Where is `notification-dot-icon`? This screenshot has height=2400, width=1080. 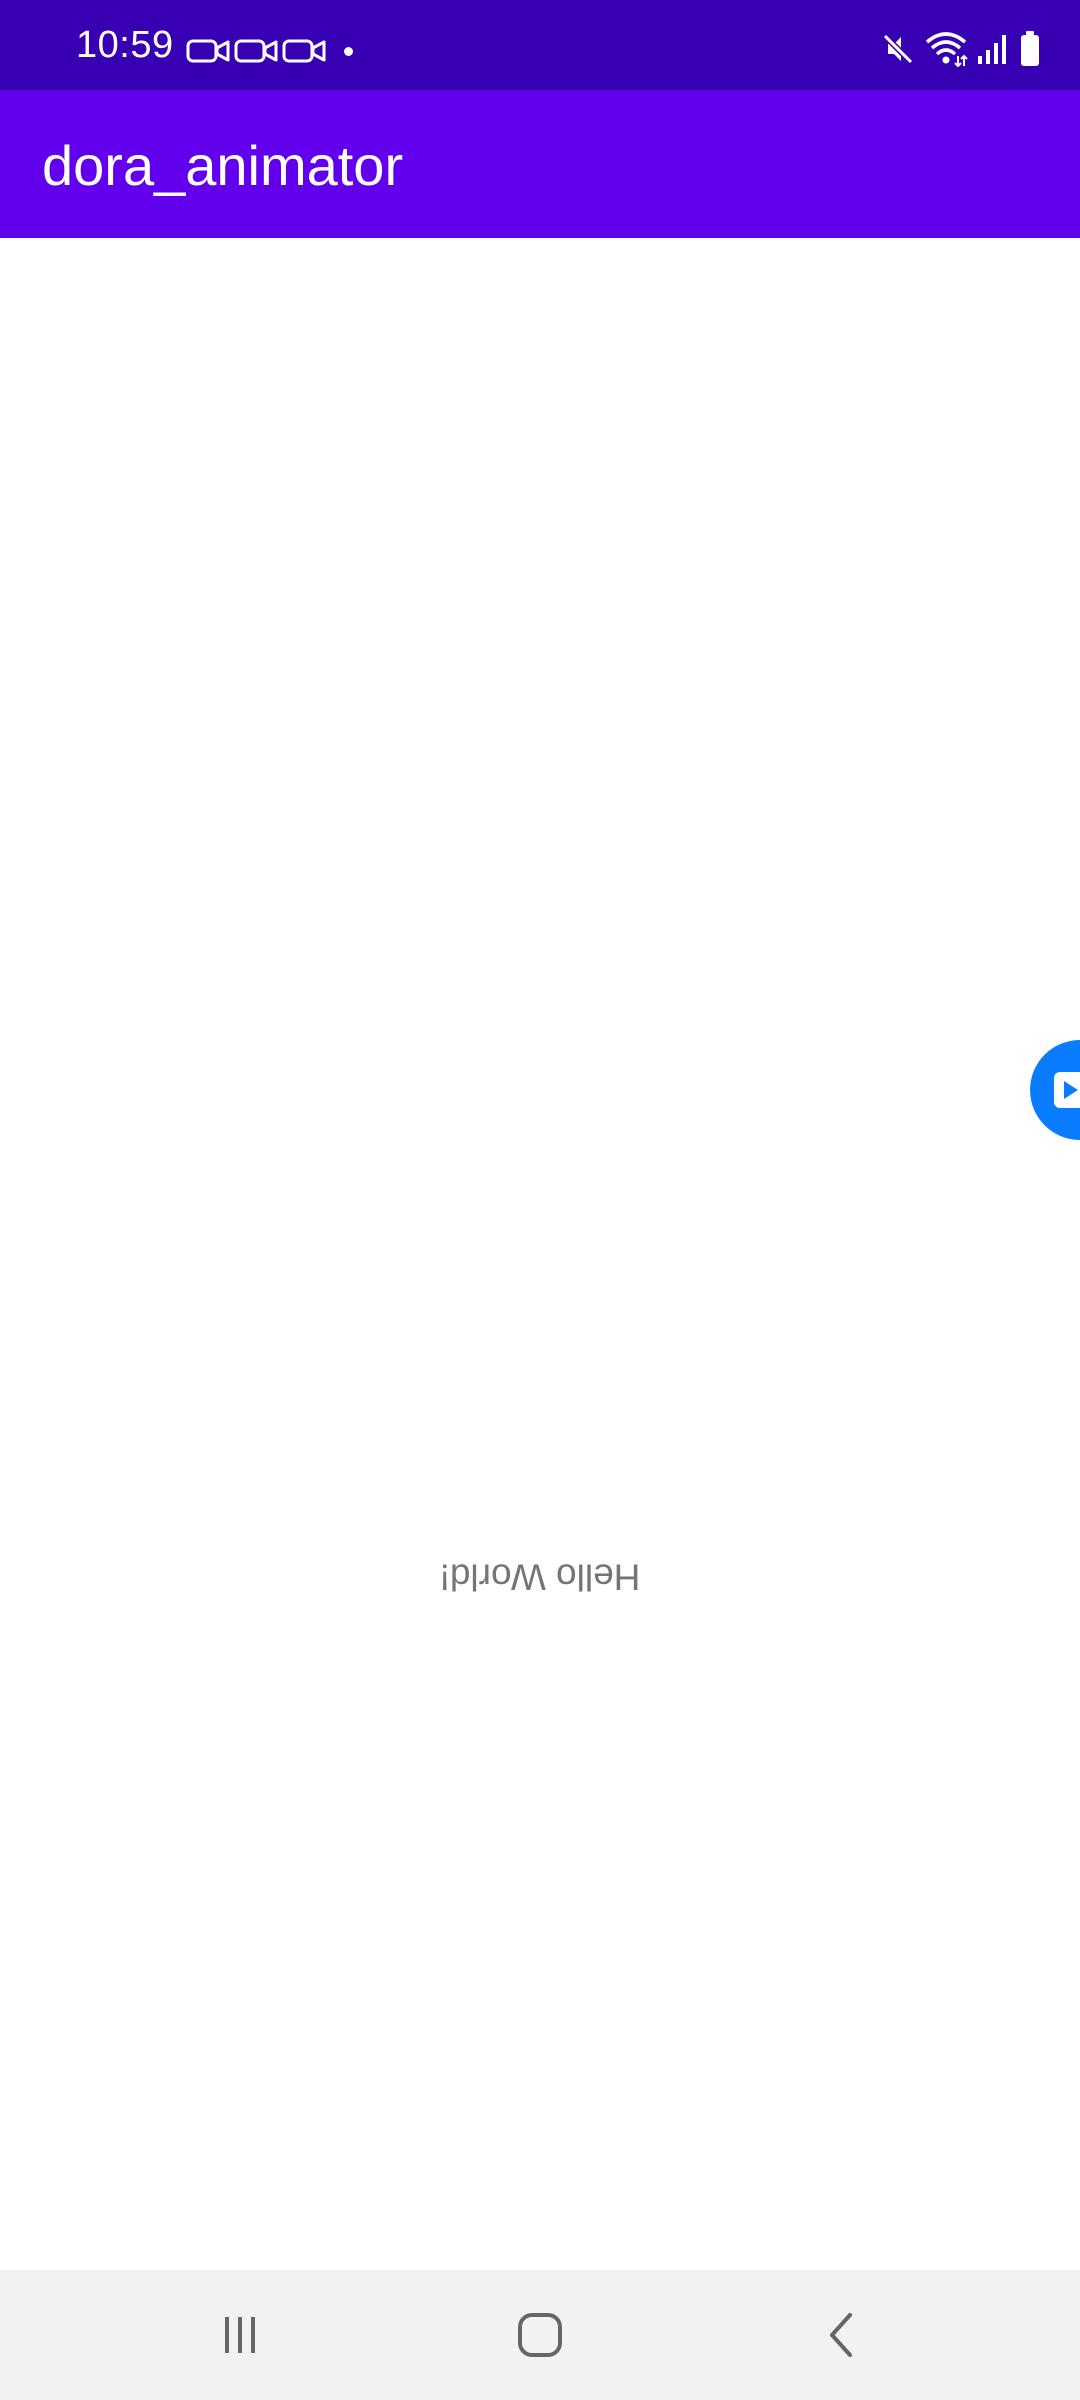
notification-dot-icon is located at coordinates (348, 51).